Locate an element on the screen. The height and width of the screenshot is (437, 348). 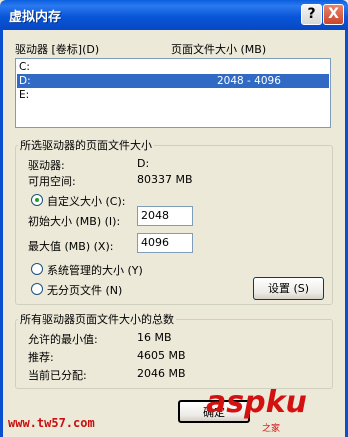
min-allowed-value: 16 MB is located at coordinates (154, 337).